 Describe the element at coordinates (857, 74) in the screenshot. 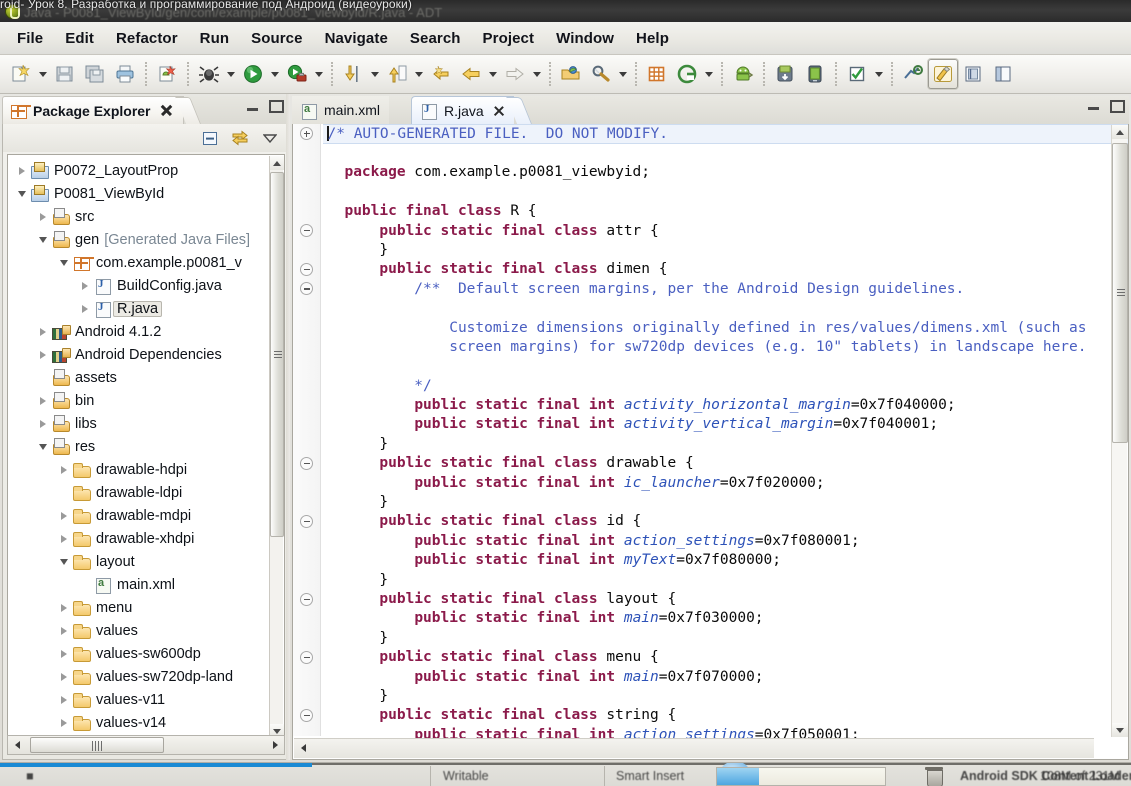

I see `task-checkbox-icon` at that location.